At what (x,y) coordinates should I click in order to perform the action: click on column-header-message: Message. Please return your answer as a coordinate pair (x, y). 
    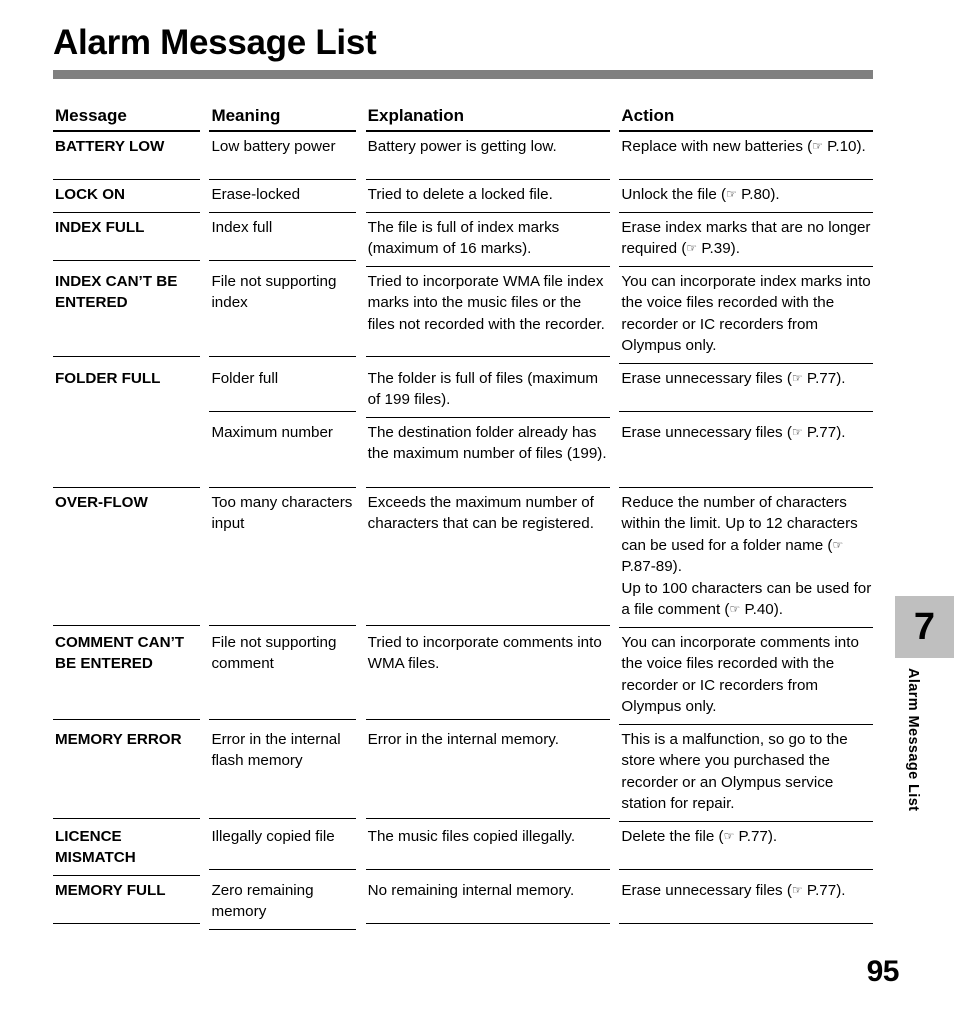
    Looking at the image, I should click on (126, 118).